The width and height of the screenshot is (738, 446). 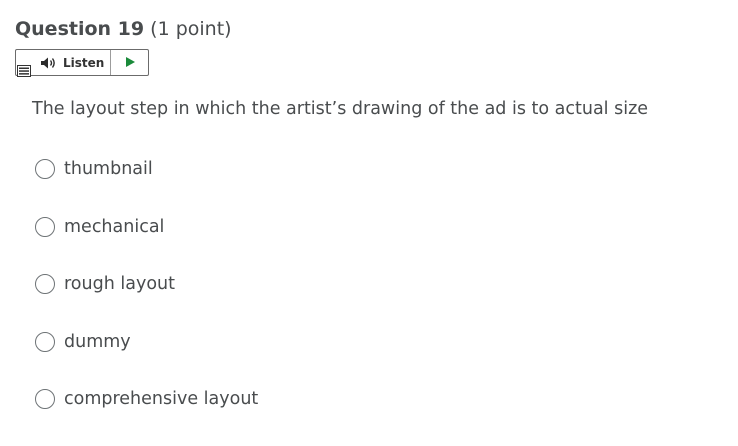 I want to click on play-button, so click(x=129, y=62).